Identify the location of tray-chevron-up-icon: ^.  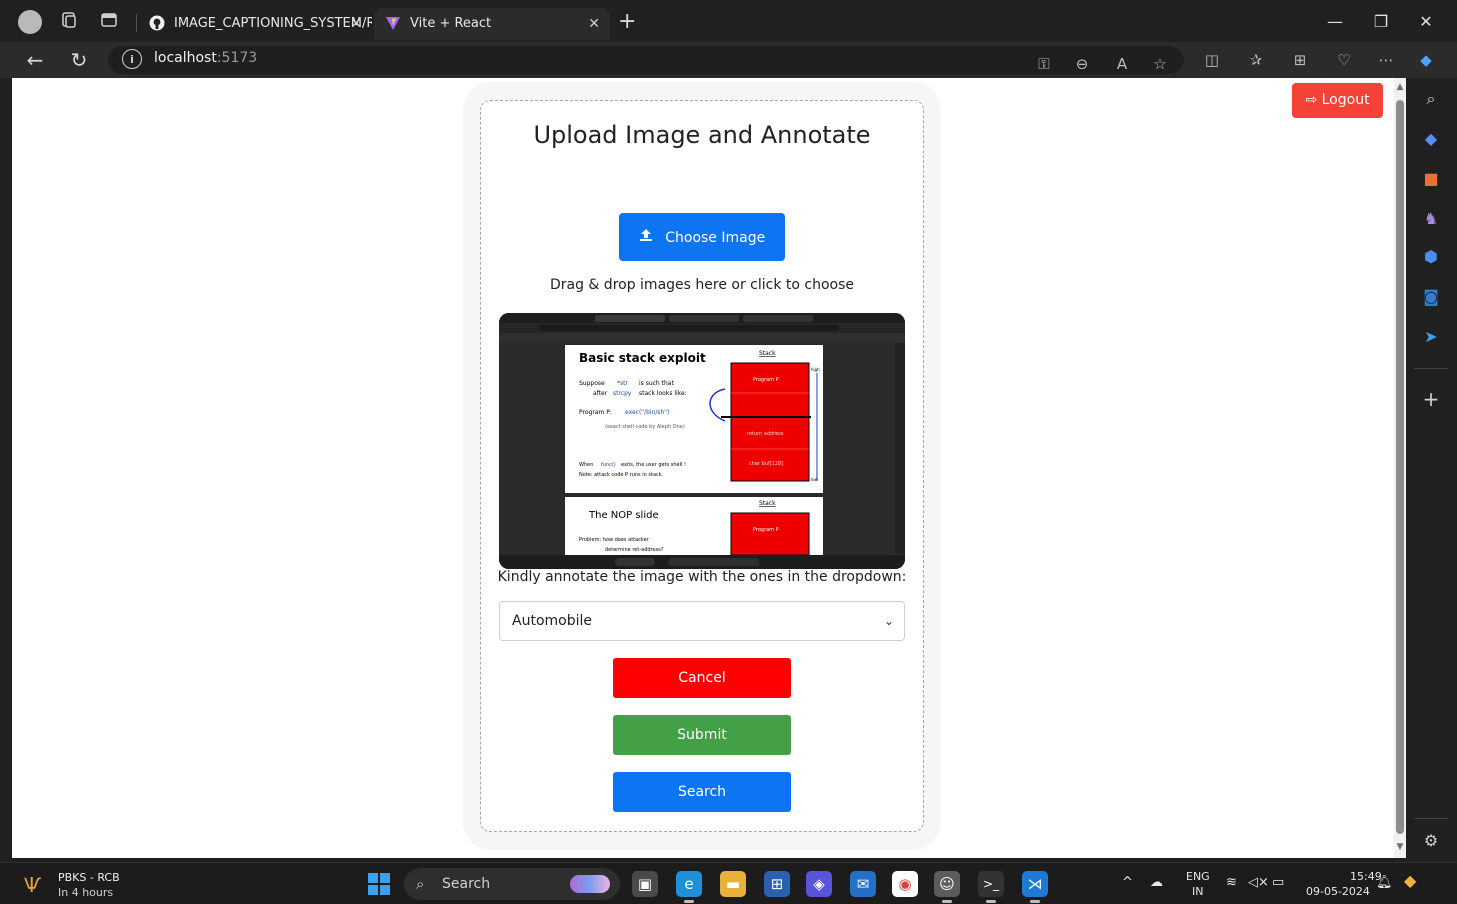
(1127, 882).